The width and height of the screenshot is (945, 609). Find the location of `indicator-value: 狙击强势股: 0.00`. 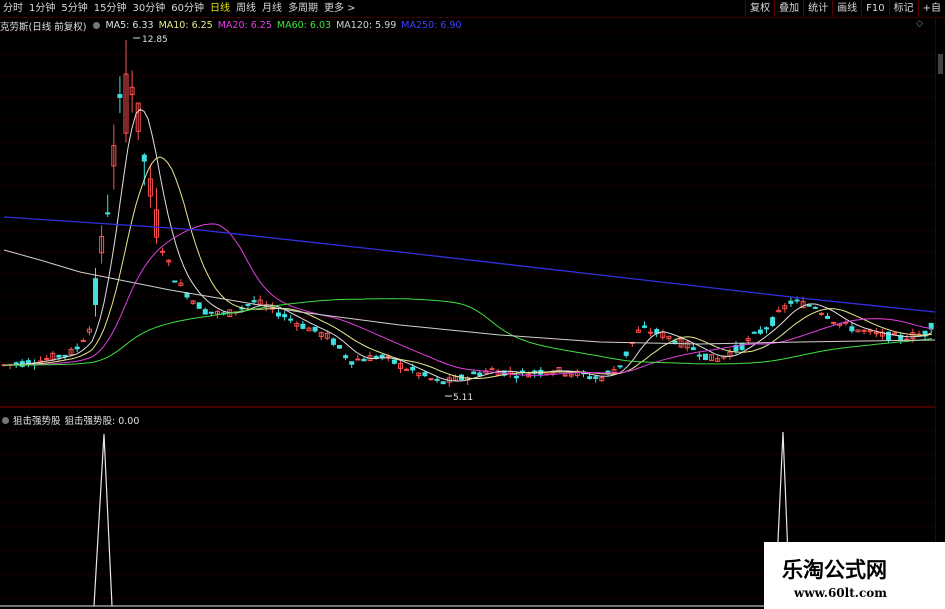

indicator-value: 狙击强势股: 0.00 is located at coordinates (102, 421).